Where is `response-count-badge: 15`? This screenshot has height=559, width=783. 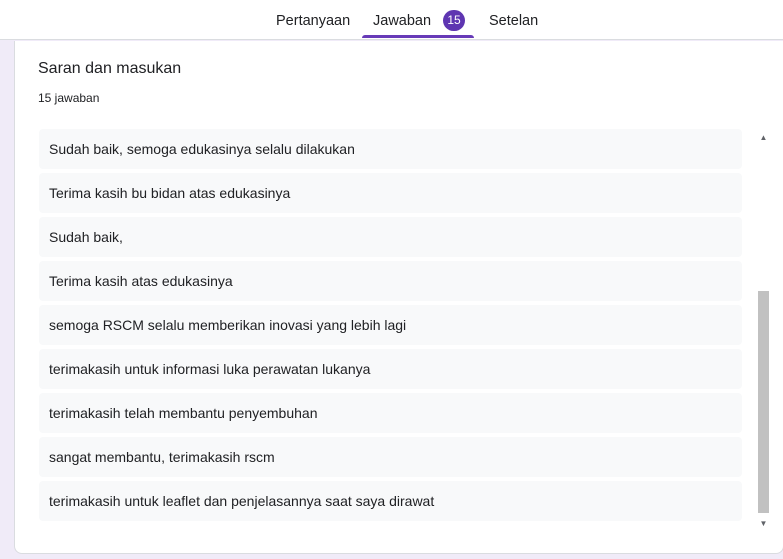 response-count-badge: 15 is located at coordinates (454, 20).